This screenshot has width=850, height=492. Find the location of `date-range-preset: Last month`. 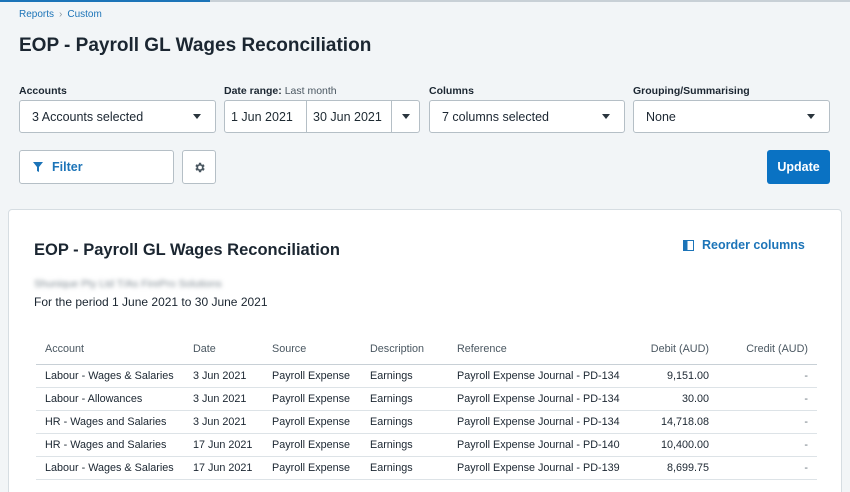

date-range-preset: Last month is located at coordinates (310, 91).